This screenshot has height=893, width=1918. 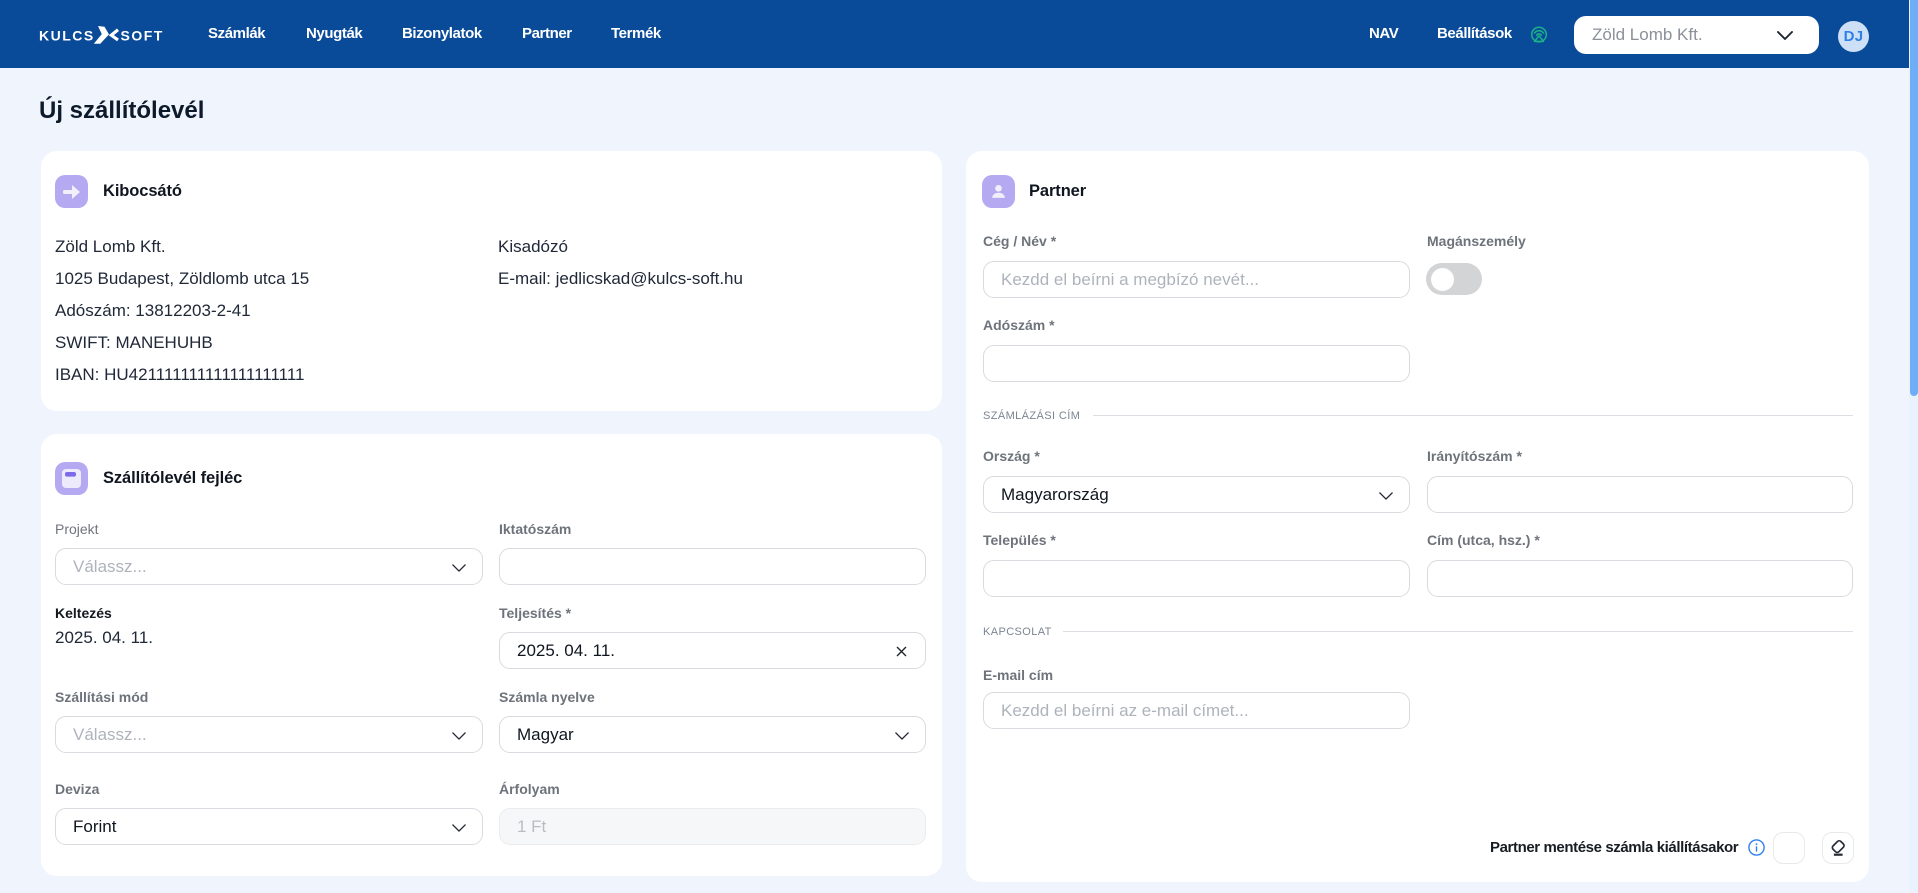 What do you see at coordinates (142, 36) in the screenshot?
I see `svg-text: SOFT` at bounding box center [142, 36].